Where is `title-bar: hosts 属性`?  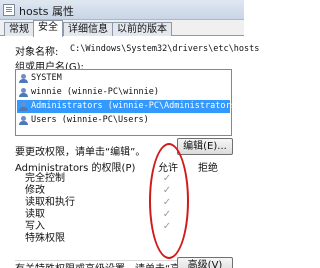
title-bar: hosts 属性 is located at coordinates (122, 10).